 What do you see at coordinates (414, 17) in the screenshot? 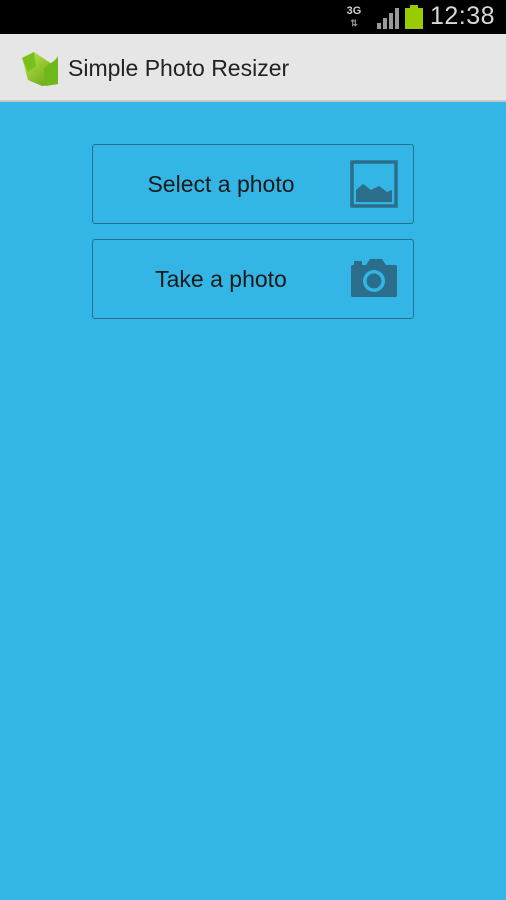
I see `battery-icon` at bounding box center [414, 17].